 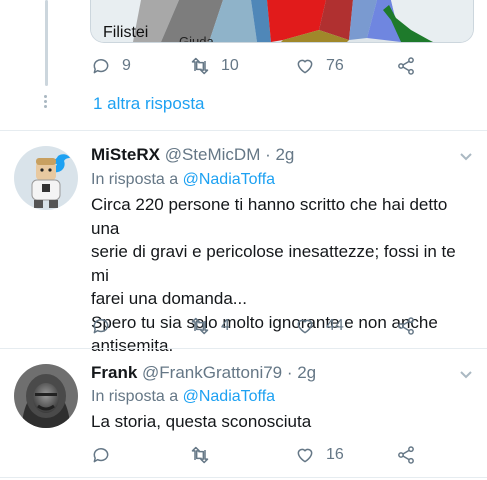 I want to click on thread-dots, so click(x=46, y=102).